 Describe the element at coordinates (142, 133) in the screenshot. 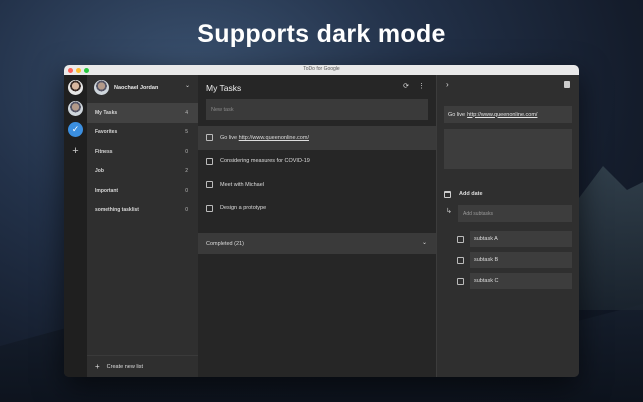

I see `sidebar-item-favorites: Favorites 5` at that location.